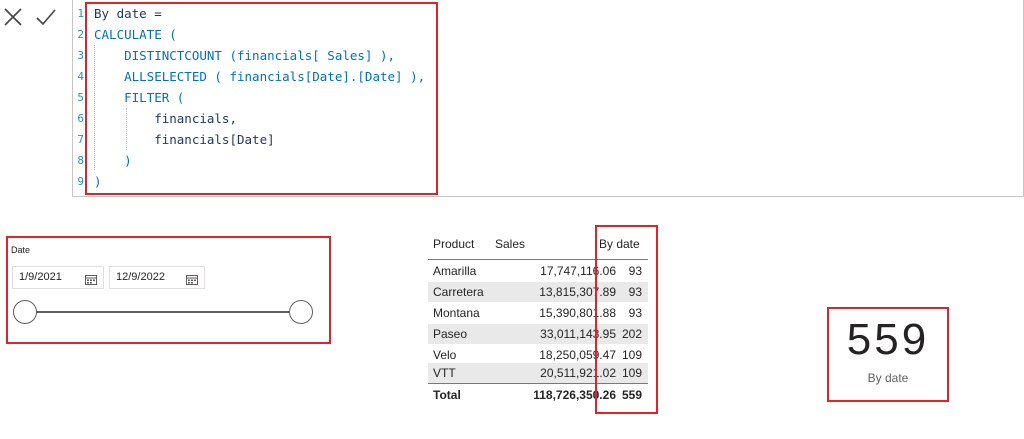 The width and height of the screenshot is (1024, 439). I want to click on cell-product: Velo, so click(445, 355).